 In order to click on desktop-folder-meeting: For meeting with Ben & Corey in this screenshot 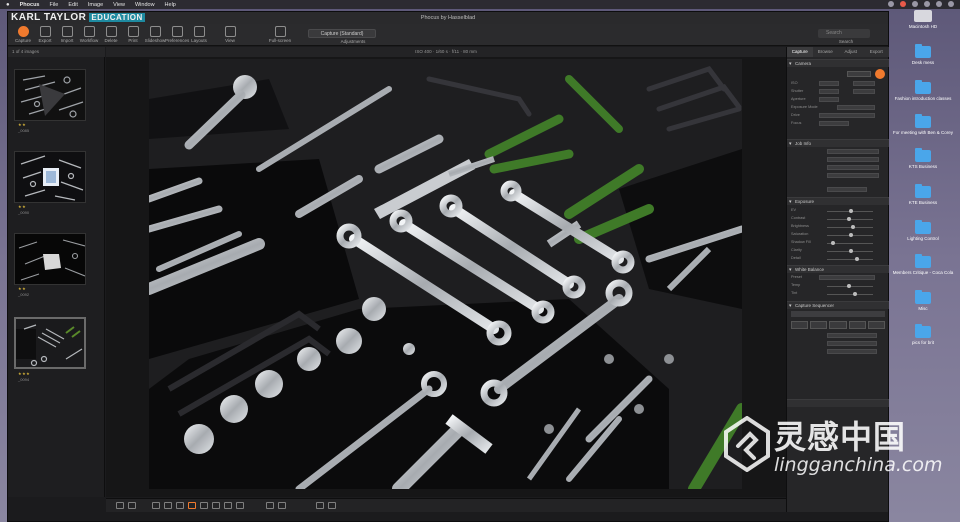, I will do `click(923, 124)`.